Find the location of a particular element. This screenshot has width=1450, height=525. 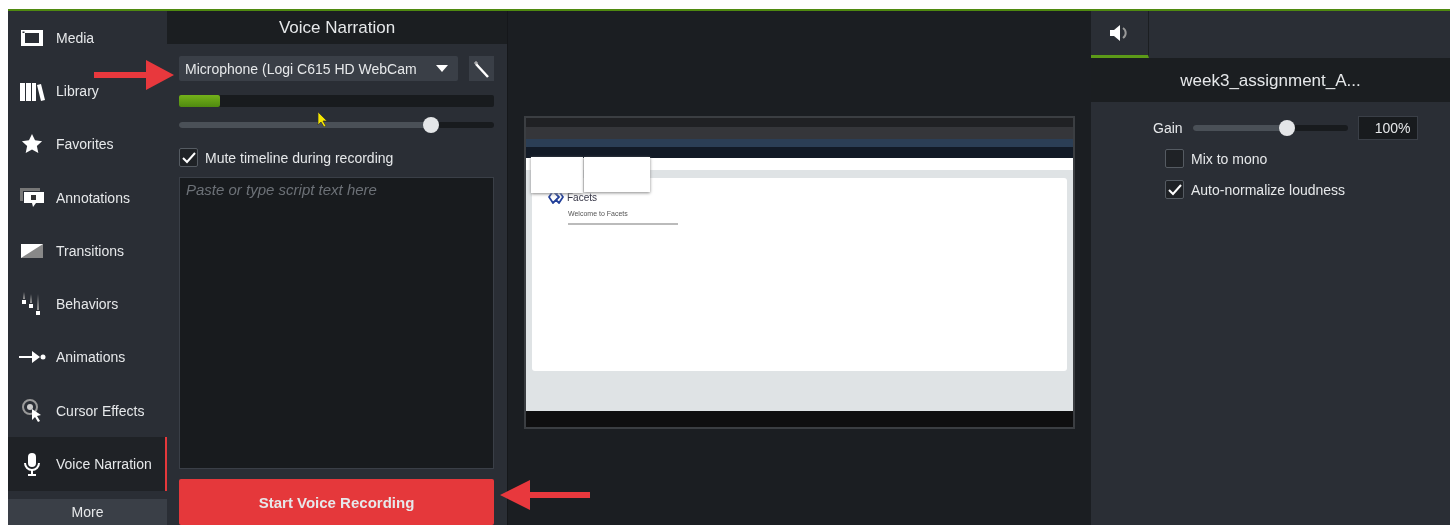

volume-slider is located at coordinates (336, 125).